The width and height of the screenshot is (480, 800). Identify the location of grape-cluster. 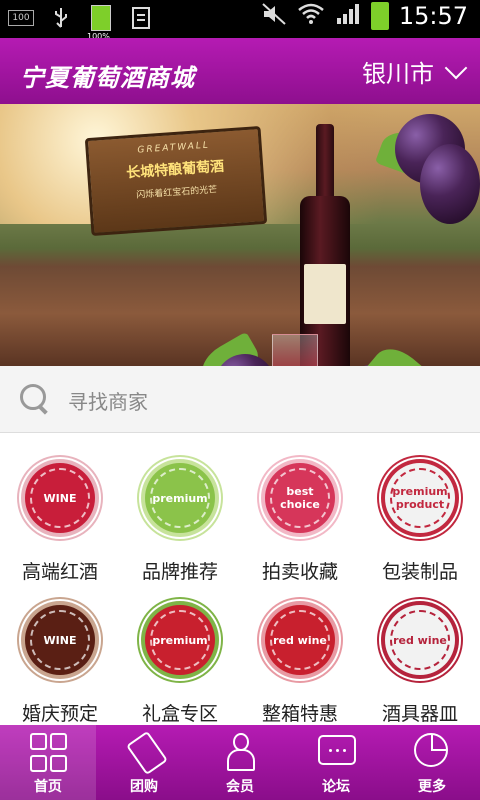
(450, 184).